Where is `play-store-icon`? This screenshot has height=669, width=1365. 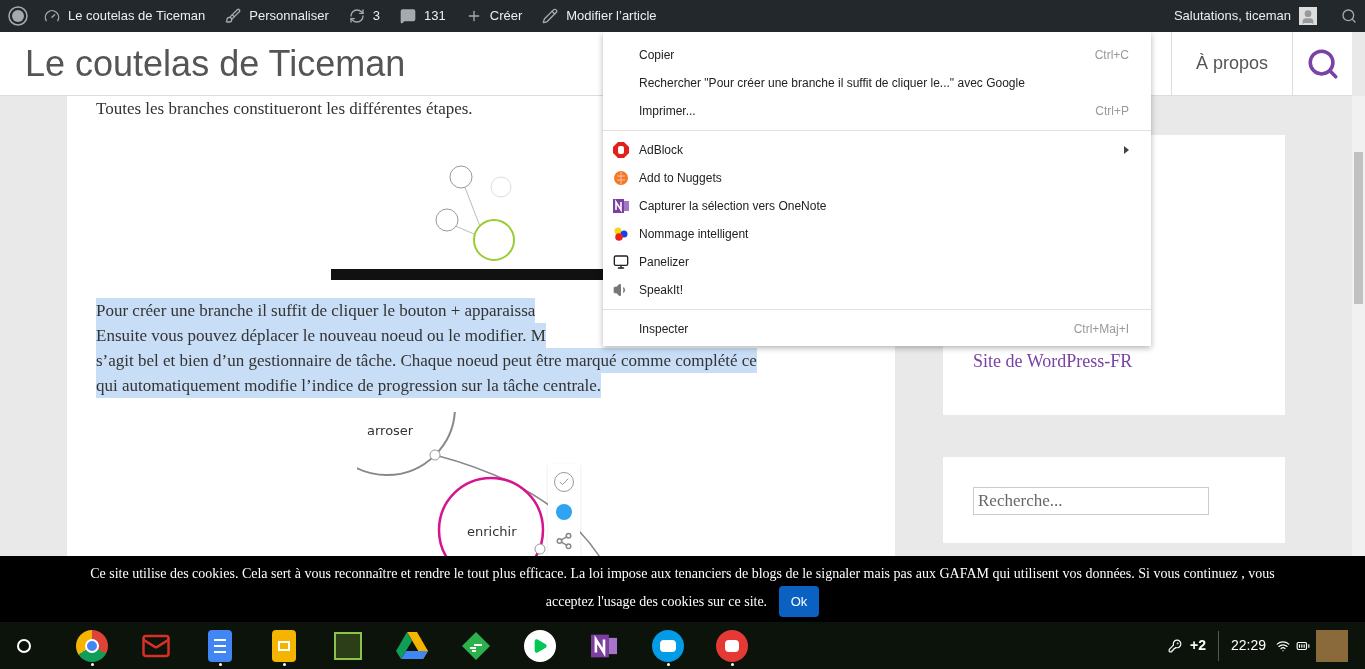 play-store-icon is located at coordinates (540, 645).